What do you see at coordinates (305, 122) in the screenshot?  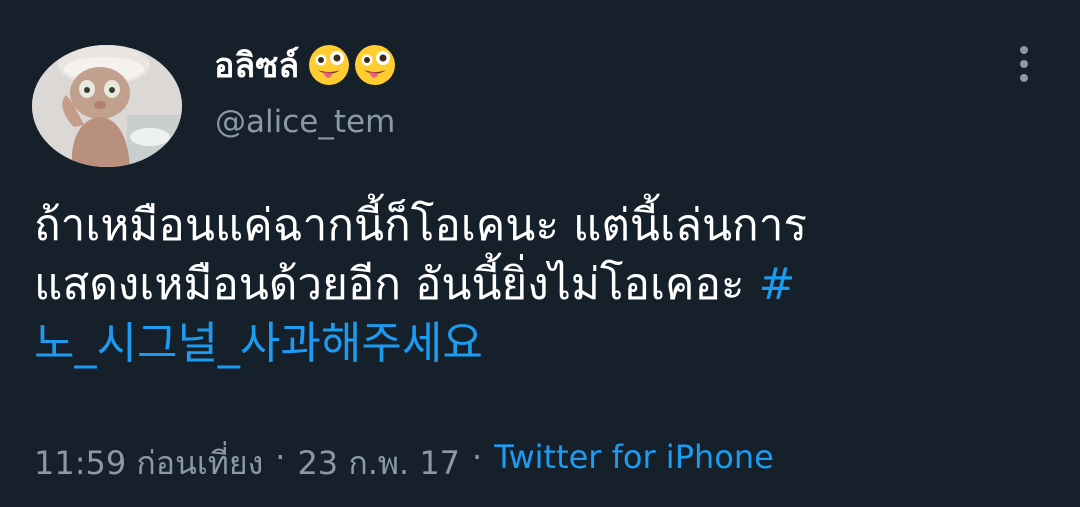 I see `author-handle: @alice_tem` at bounding box center [305, 122].